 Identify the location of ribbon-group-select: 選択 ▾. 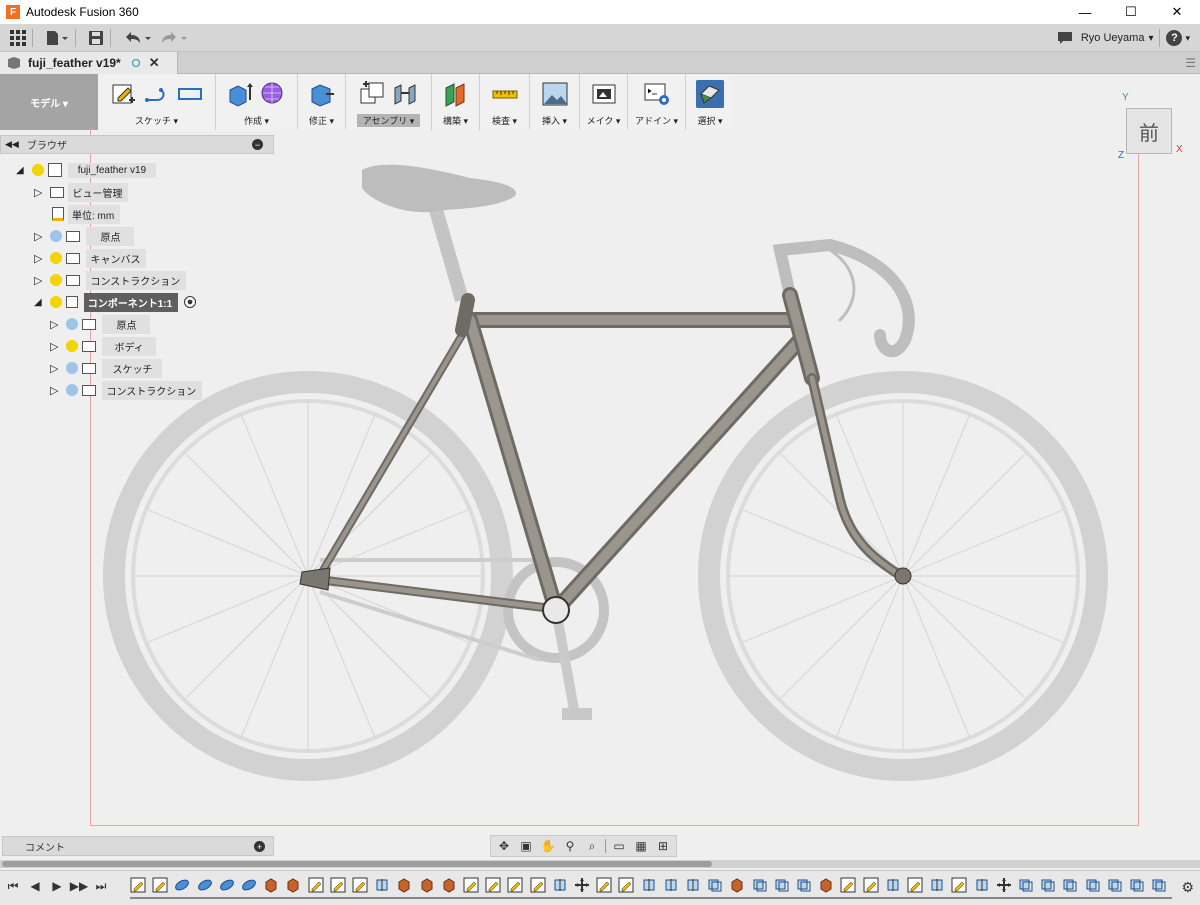
(710, 102).